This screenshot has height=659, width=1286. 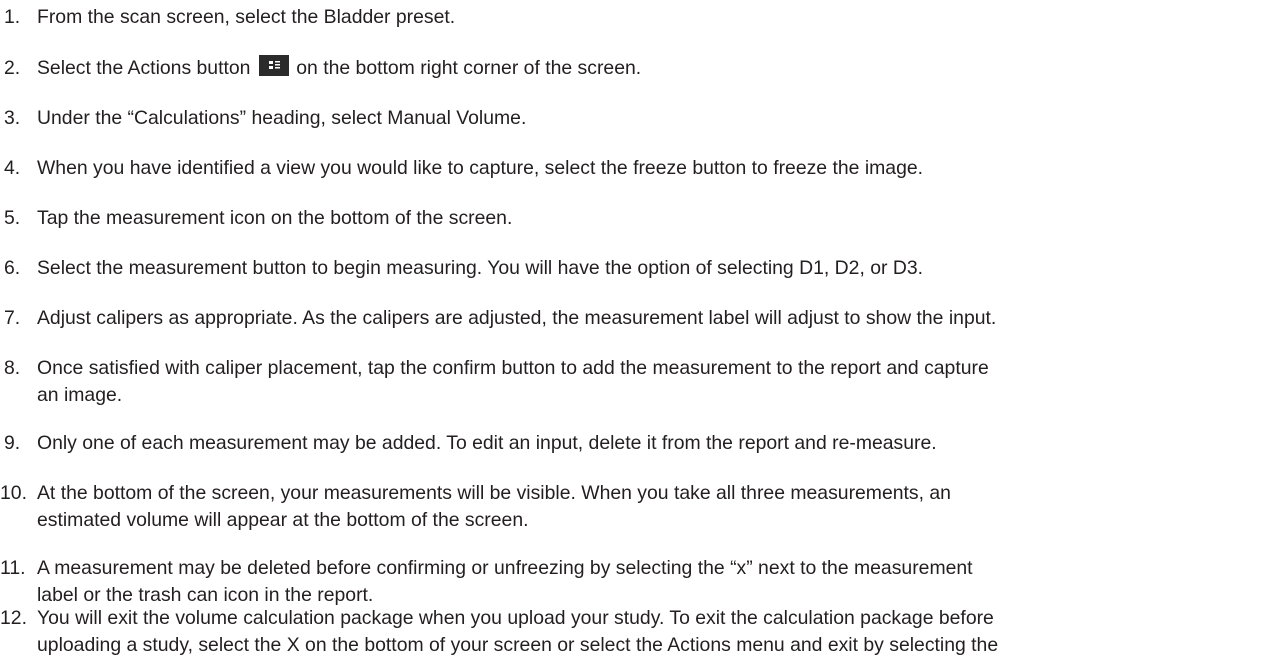 I want to click on actions-menu-icon, so click(x=273, y=65).